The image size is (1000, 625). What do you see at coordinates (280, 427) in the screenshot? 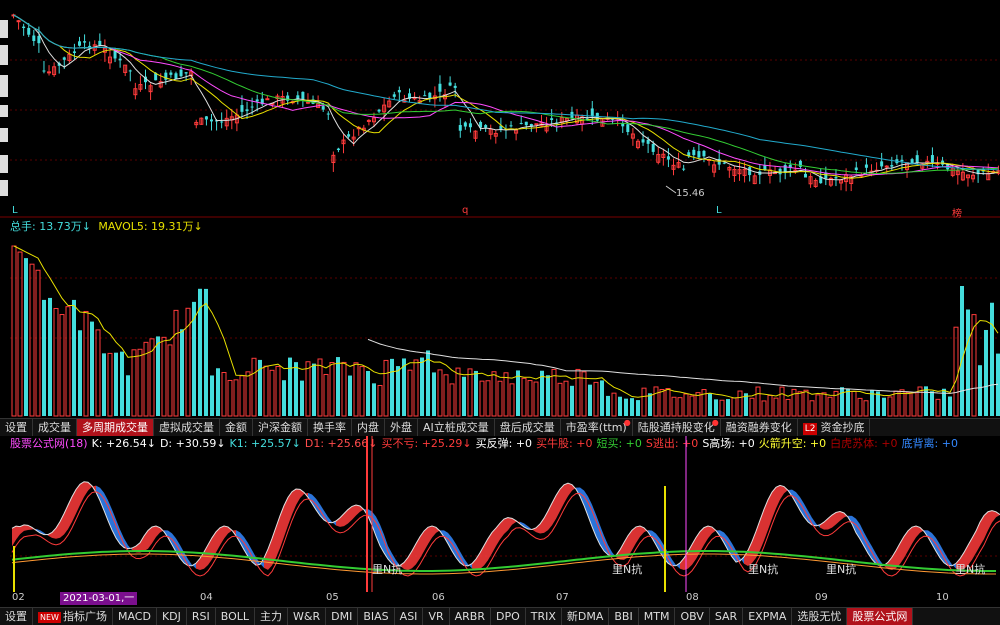
I see `volume-tab-5: 沪深金额` at bounding box center [280, 427].